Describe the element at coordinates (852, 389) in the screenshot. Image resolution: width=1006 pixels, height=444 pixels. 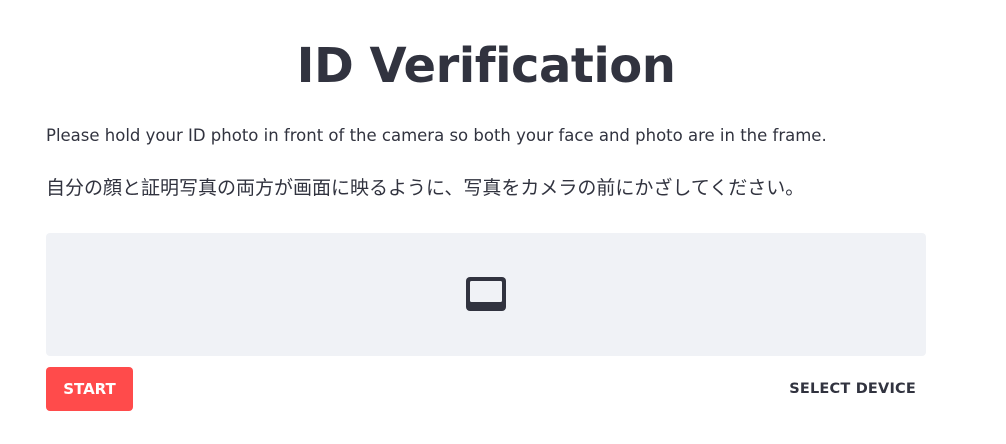
I see `select-device-button: SELECT DEVICE` at that location.